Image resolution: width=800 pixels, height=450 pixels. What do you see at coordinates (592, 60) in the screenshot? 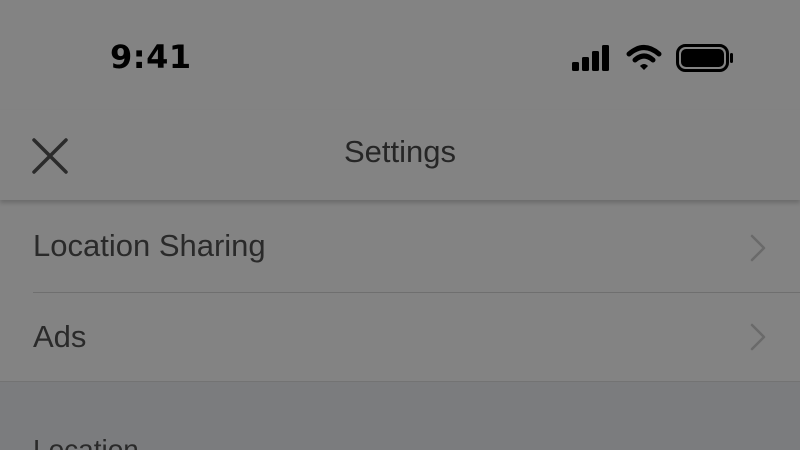
I see `cellular-signal-icon` at bounding box center [592, 60].